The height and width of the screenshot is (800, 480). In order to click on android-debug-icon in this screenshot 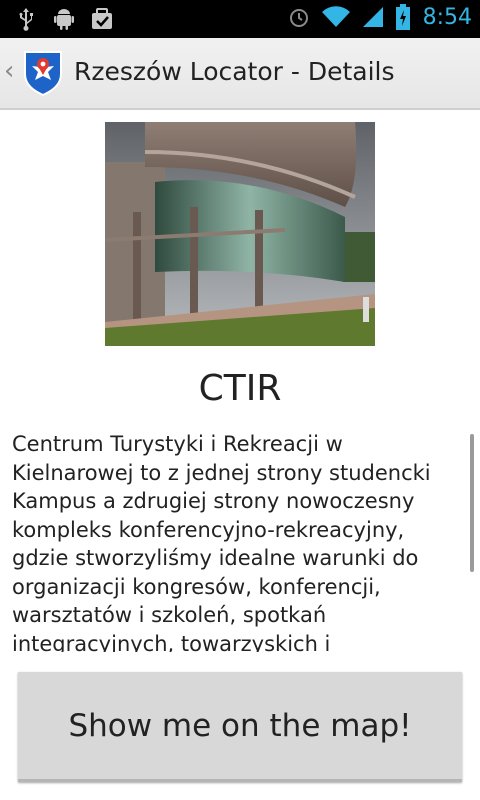, I will do `click(64, 19)`.